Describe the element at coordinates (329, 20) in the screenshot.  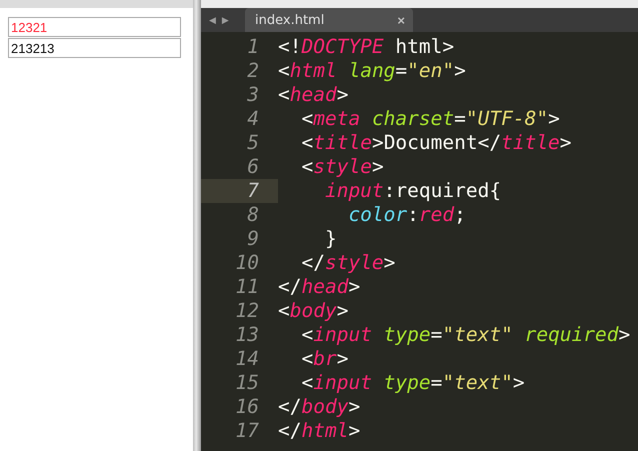
I see `file-tab: index.html ×` at that location.